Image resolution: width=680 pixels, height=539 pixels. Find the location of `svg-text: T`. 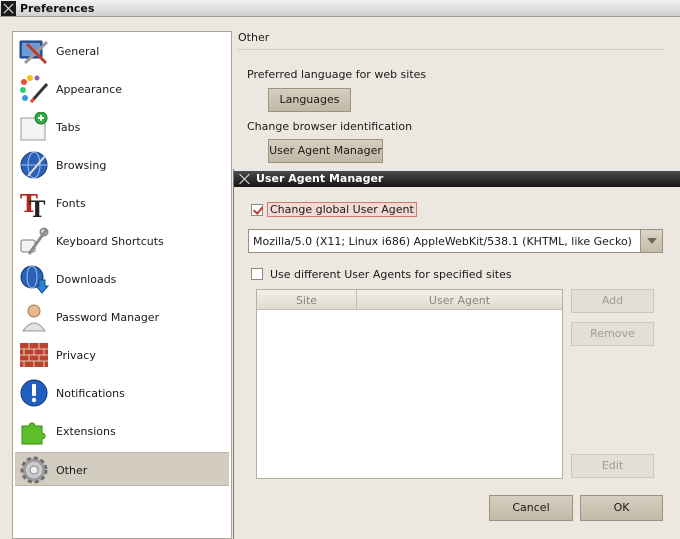

svg-text: T is located at coordinates (37, 207).